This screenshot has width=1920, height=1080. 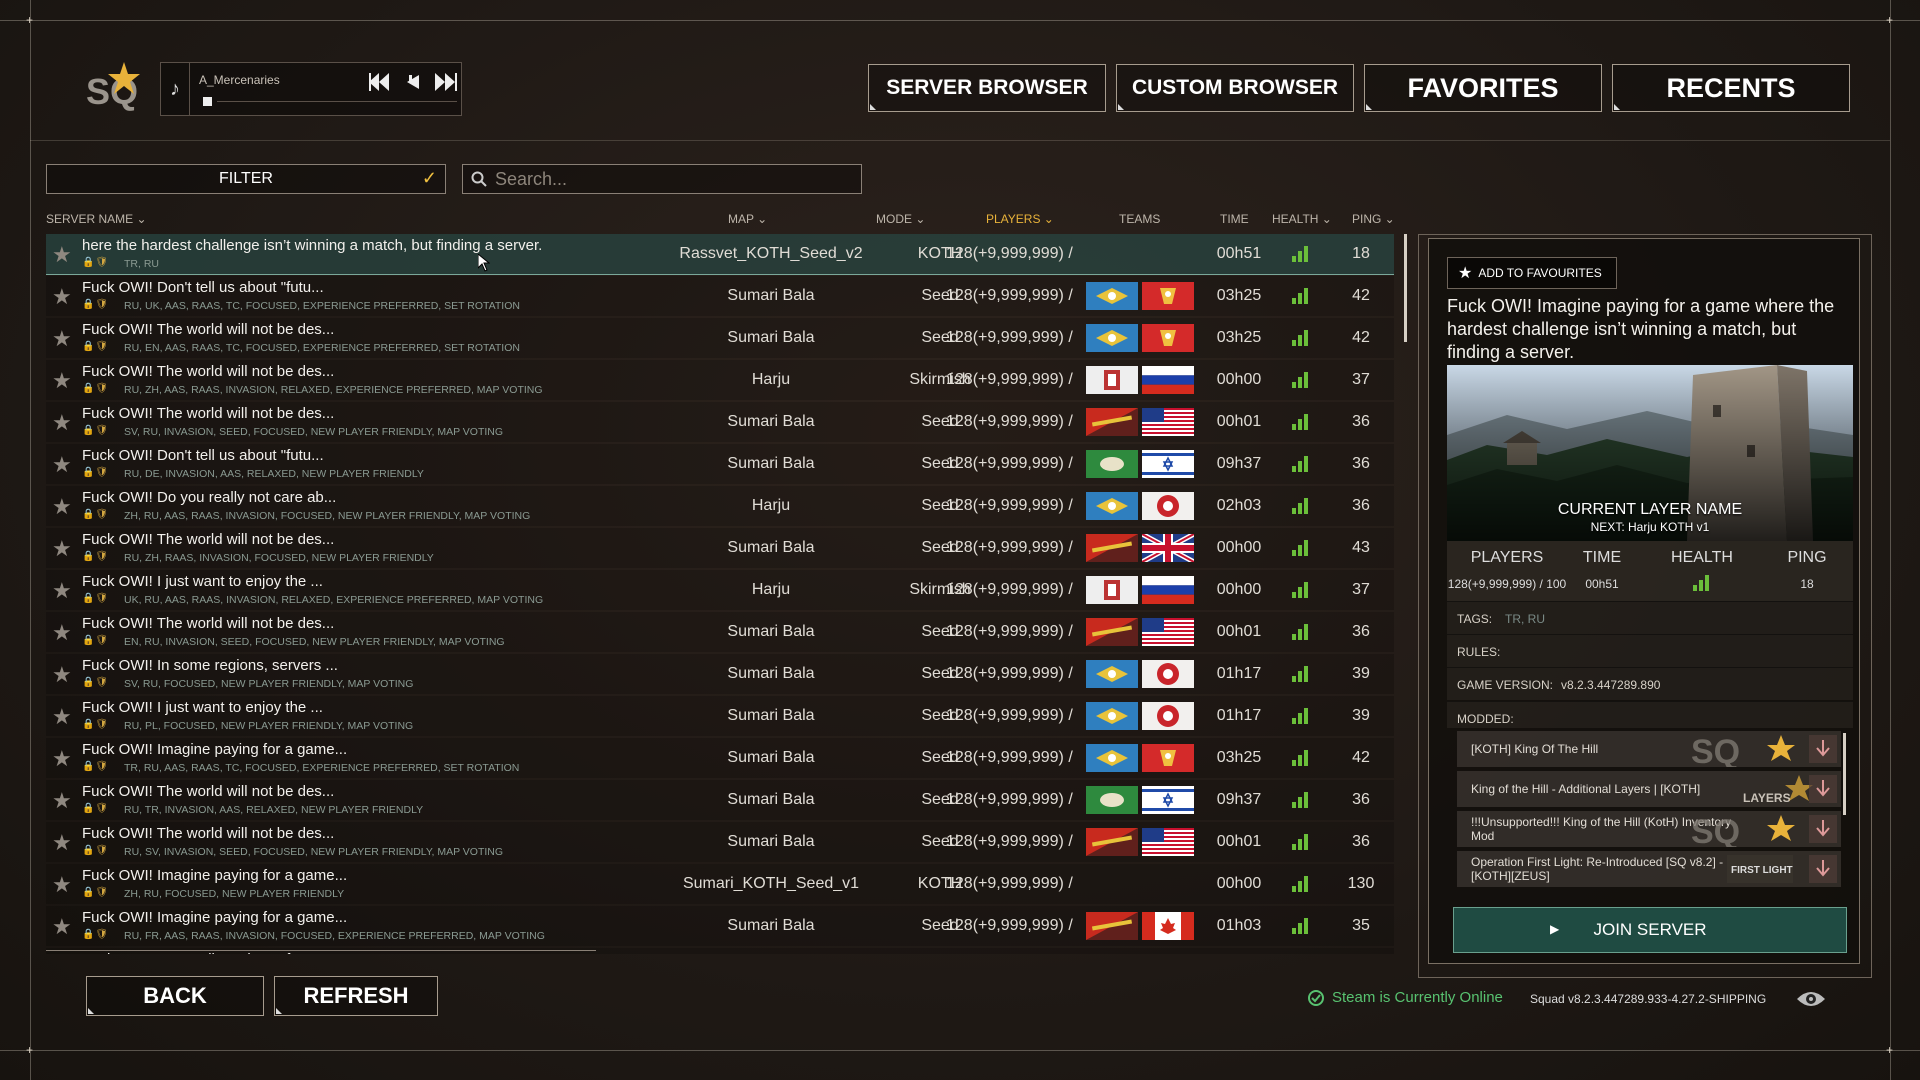 I want to click on tab-custom-browser: CUSTOM BROWSER, so click(x=1235, y=88).